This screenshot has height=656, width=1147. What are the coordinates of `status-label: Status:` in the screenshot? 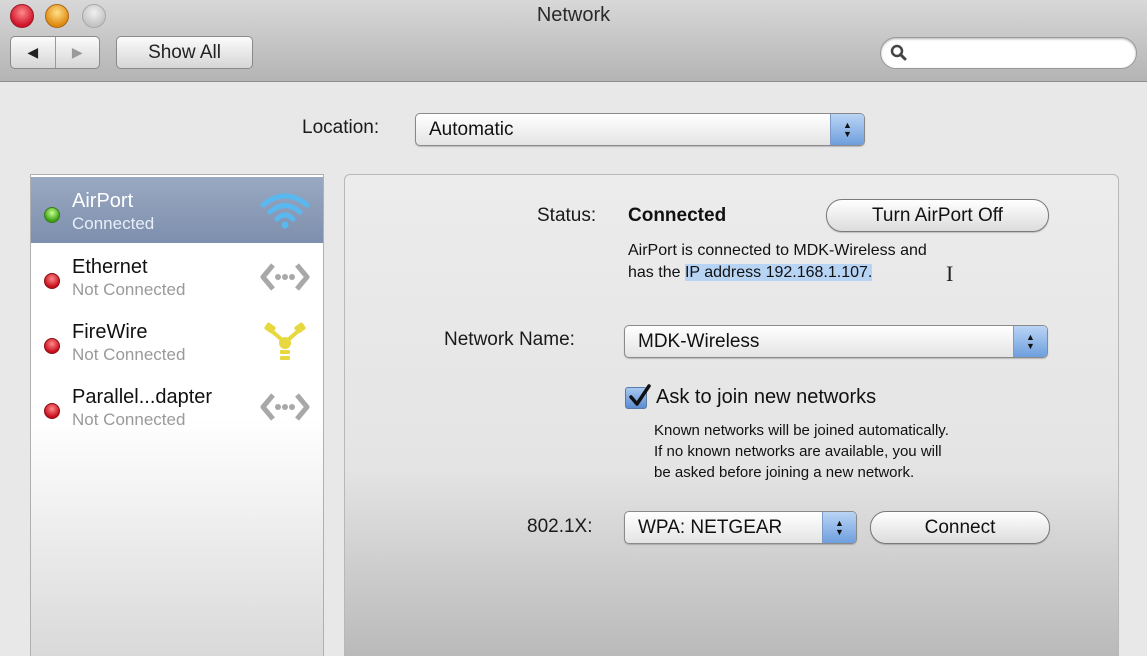 It's located at (567, 215).